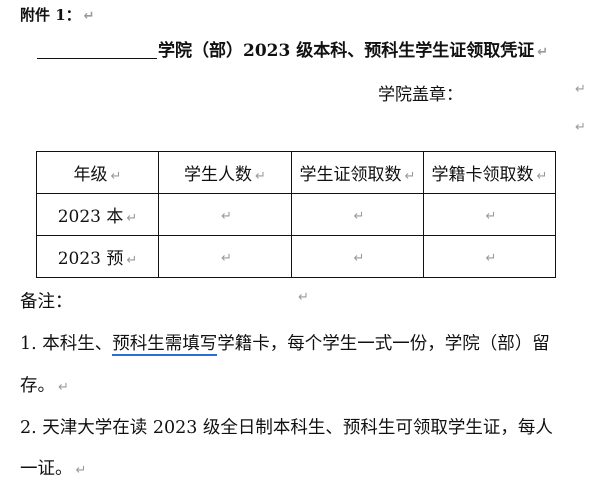 The height and width of the screenshot is (480, 597). I want to click on table-row: 2023 预 ↵ ↵ ↵ ↵, so click(296, 256).